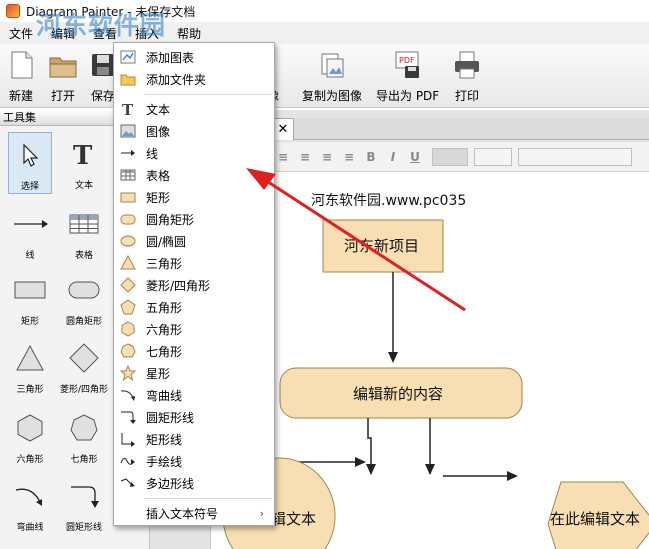 This screenshot has width=649, height=549. I want to click on tool-triangle-label: 三角形, so click(30, 390).